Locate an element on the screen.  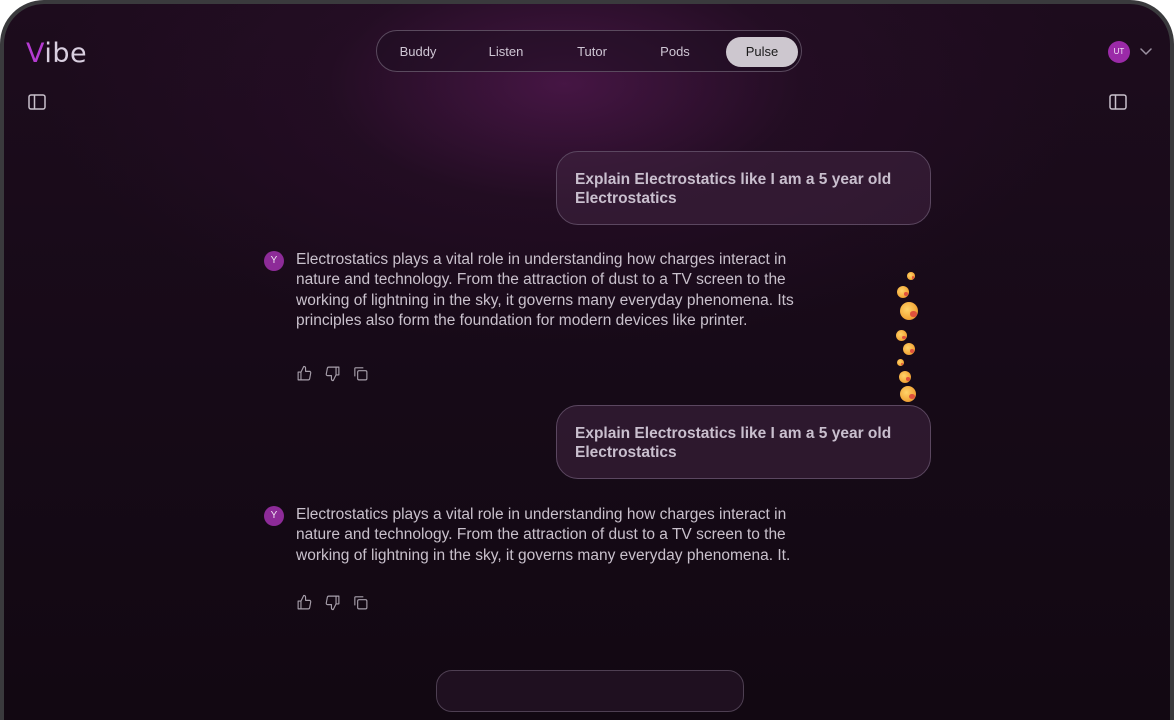
right-sidebar-toggle-icon is located at coordinates (1118, 102).